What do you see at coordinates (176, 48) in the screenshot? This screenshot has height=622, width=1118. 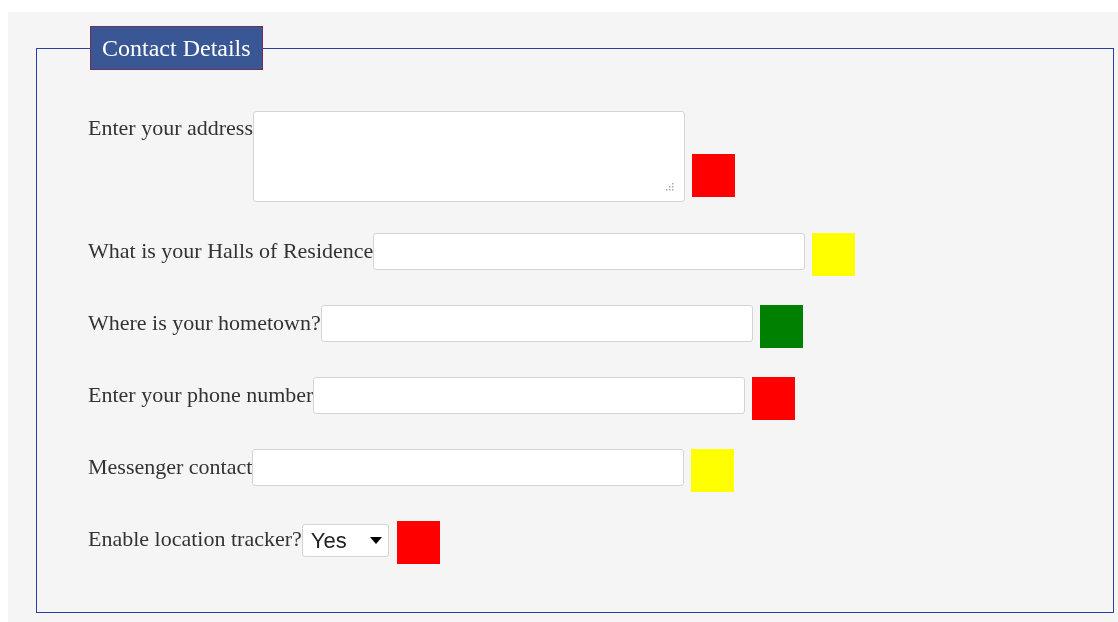 I see `legend-title: Contact Details` at bounding box center [176, 48].